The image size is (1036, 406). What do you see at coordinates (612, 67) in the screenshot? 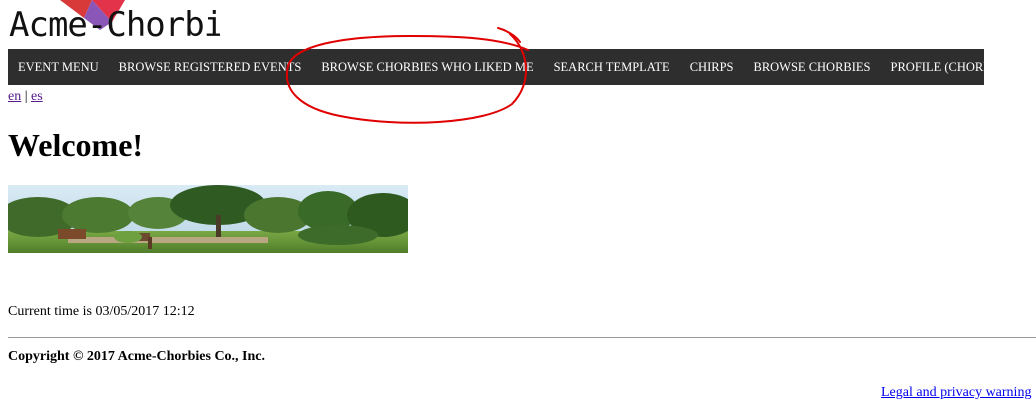
I see `nav-search-template: SEARCH TEMPLATE` at bounding box center [612, 67].